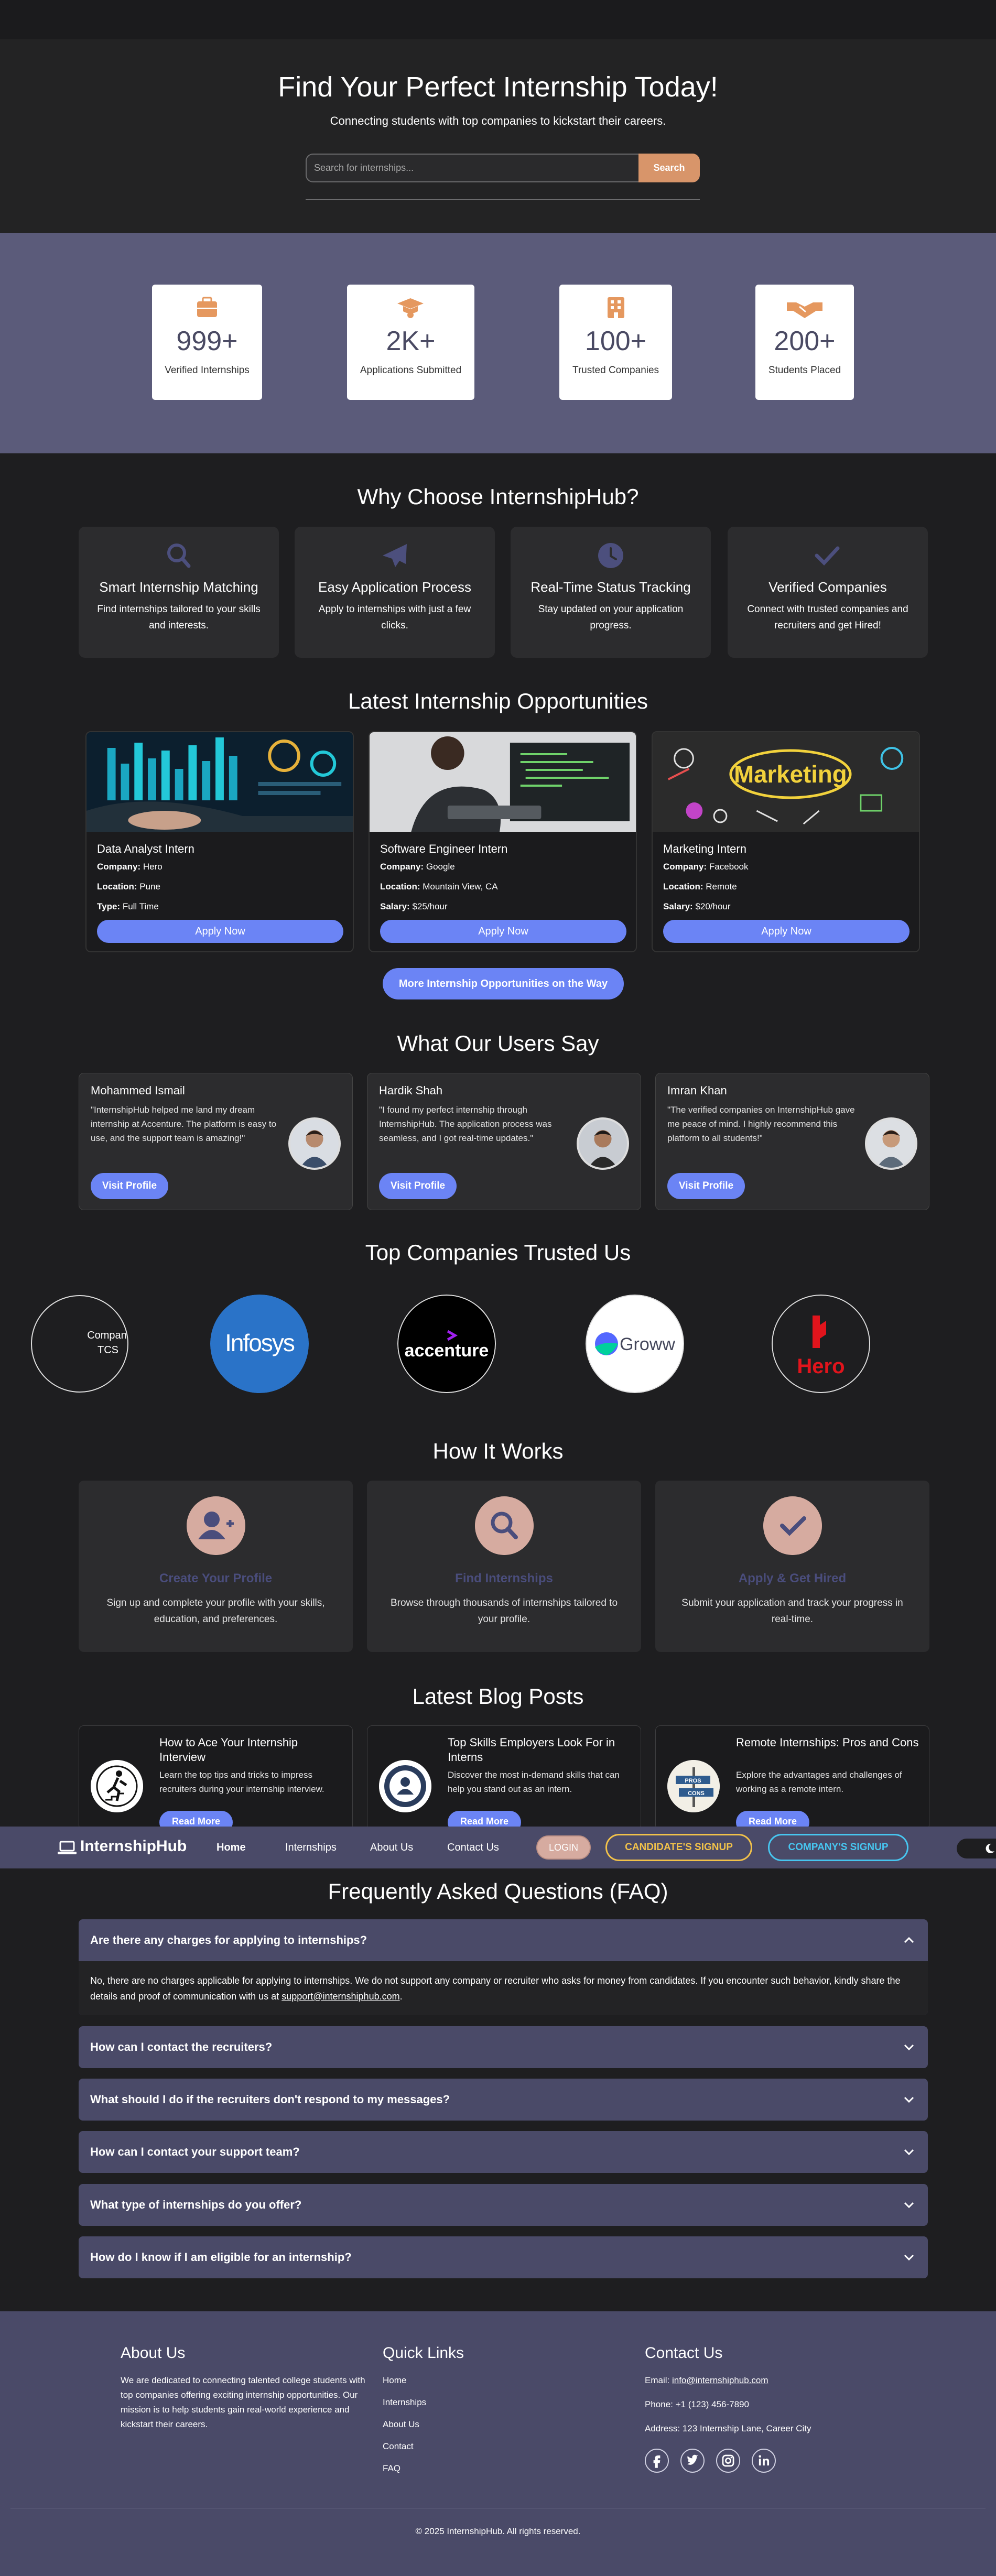 The width and height of the screenshot is (996, 2576). I want to click on footer-email: Email: info@internshiphub.com, so click(706, 2380).